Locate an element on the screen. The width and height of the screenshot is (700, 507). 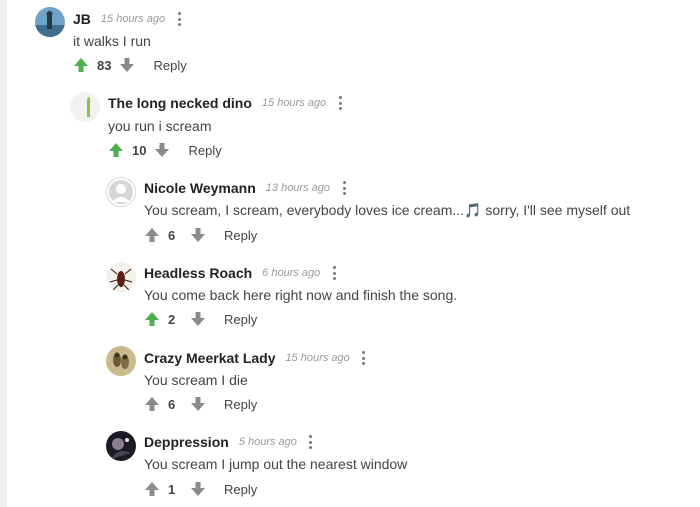
avatar-crazy-meerkat-lady is located at coordinates (121, 361).